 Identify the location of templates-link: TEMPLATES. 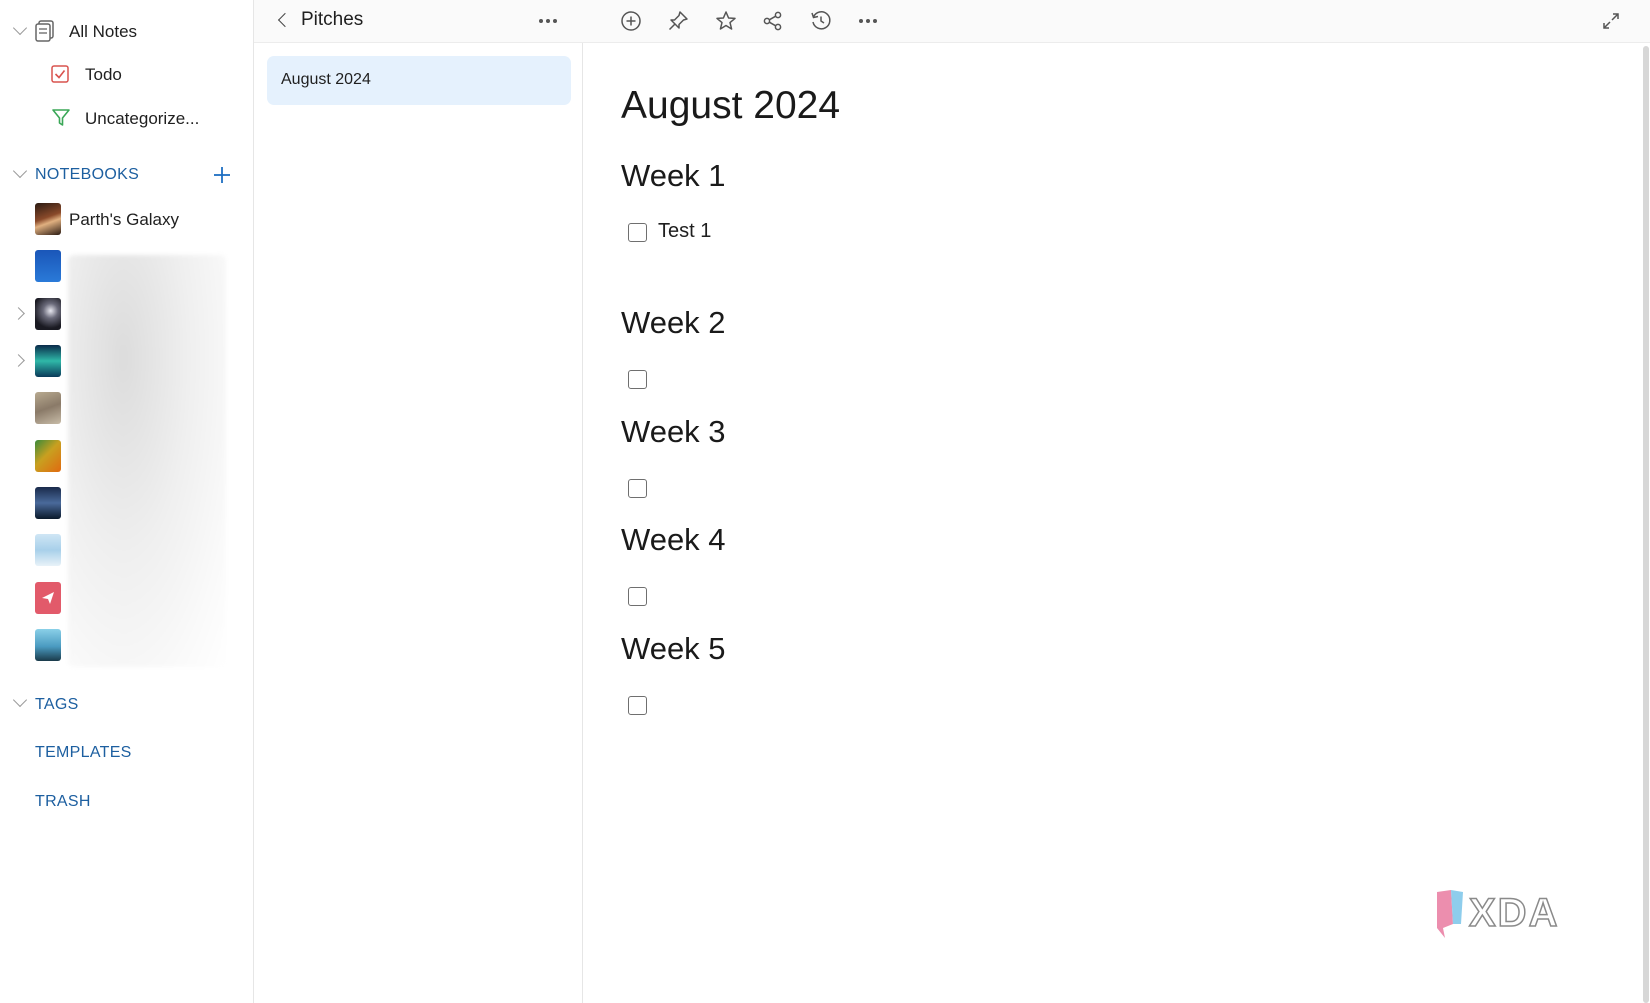
(83, 753).